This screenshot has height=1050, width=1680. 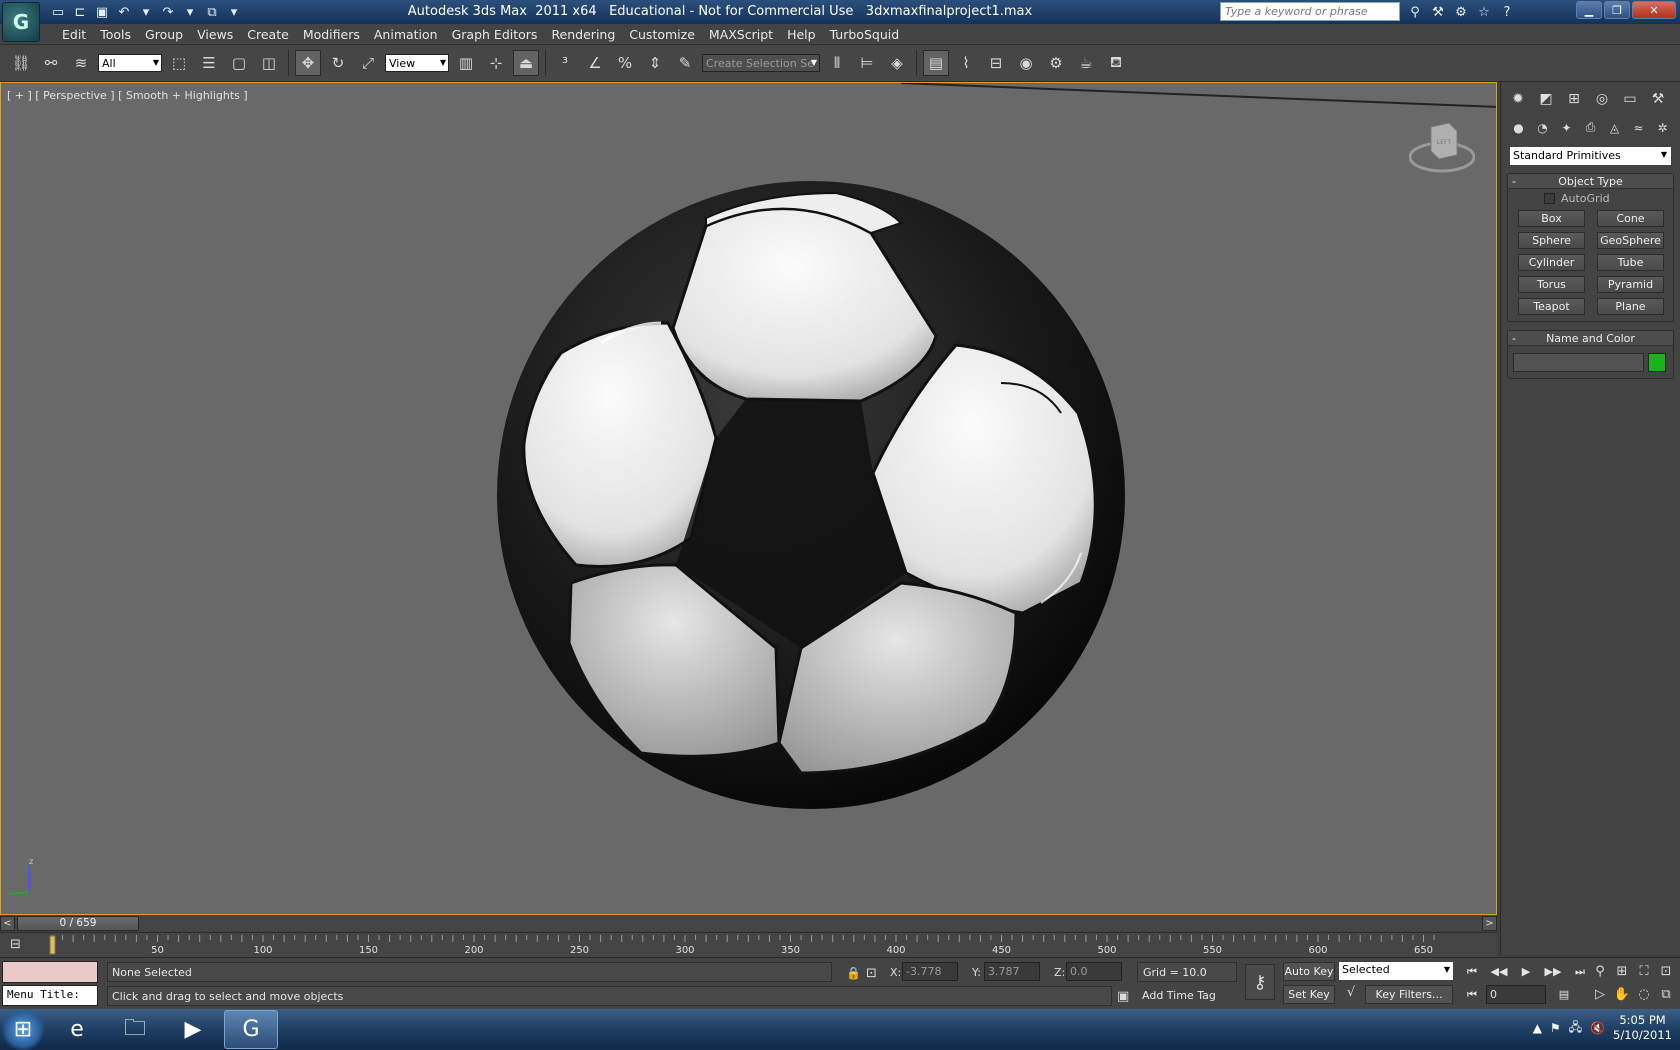 I want to click on customize-quick-access-icon: ▾, so click(x=234, y=12).